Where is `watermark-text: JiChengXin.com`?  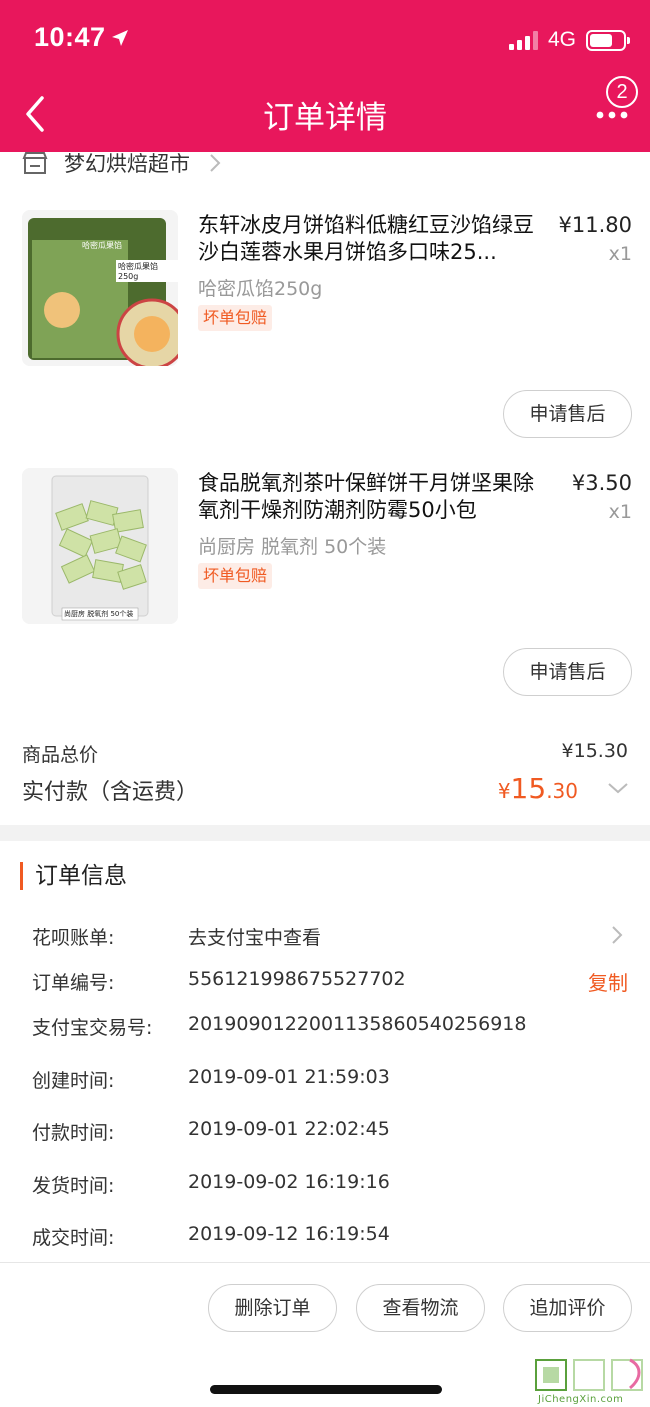
watermark-text: JiChengXin.com is located at coordinates (581, 1399).